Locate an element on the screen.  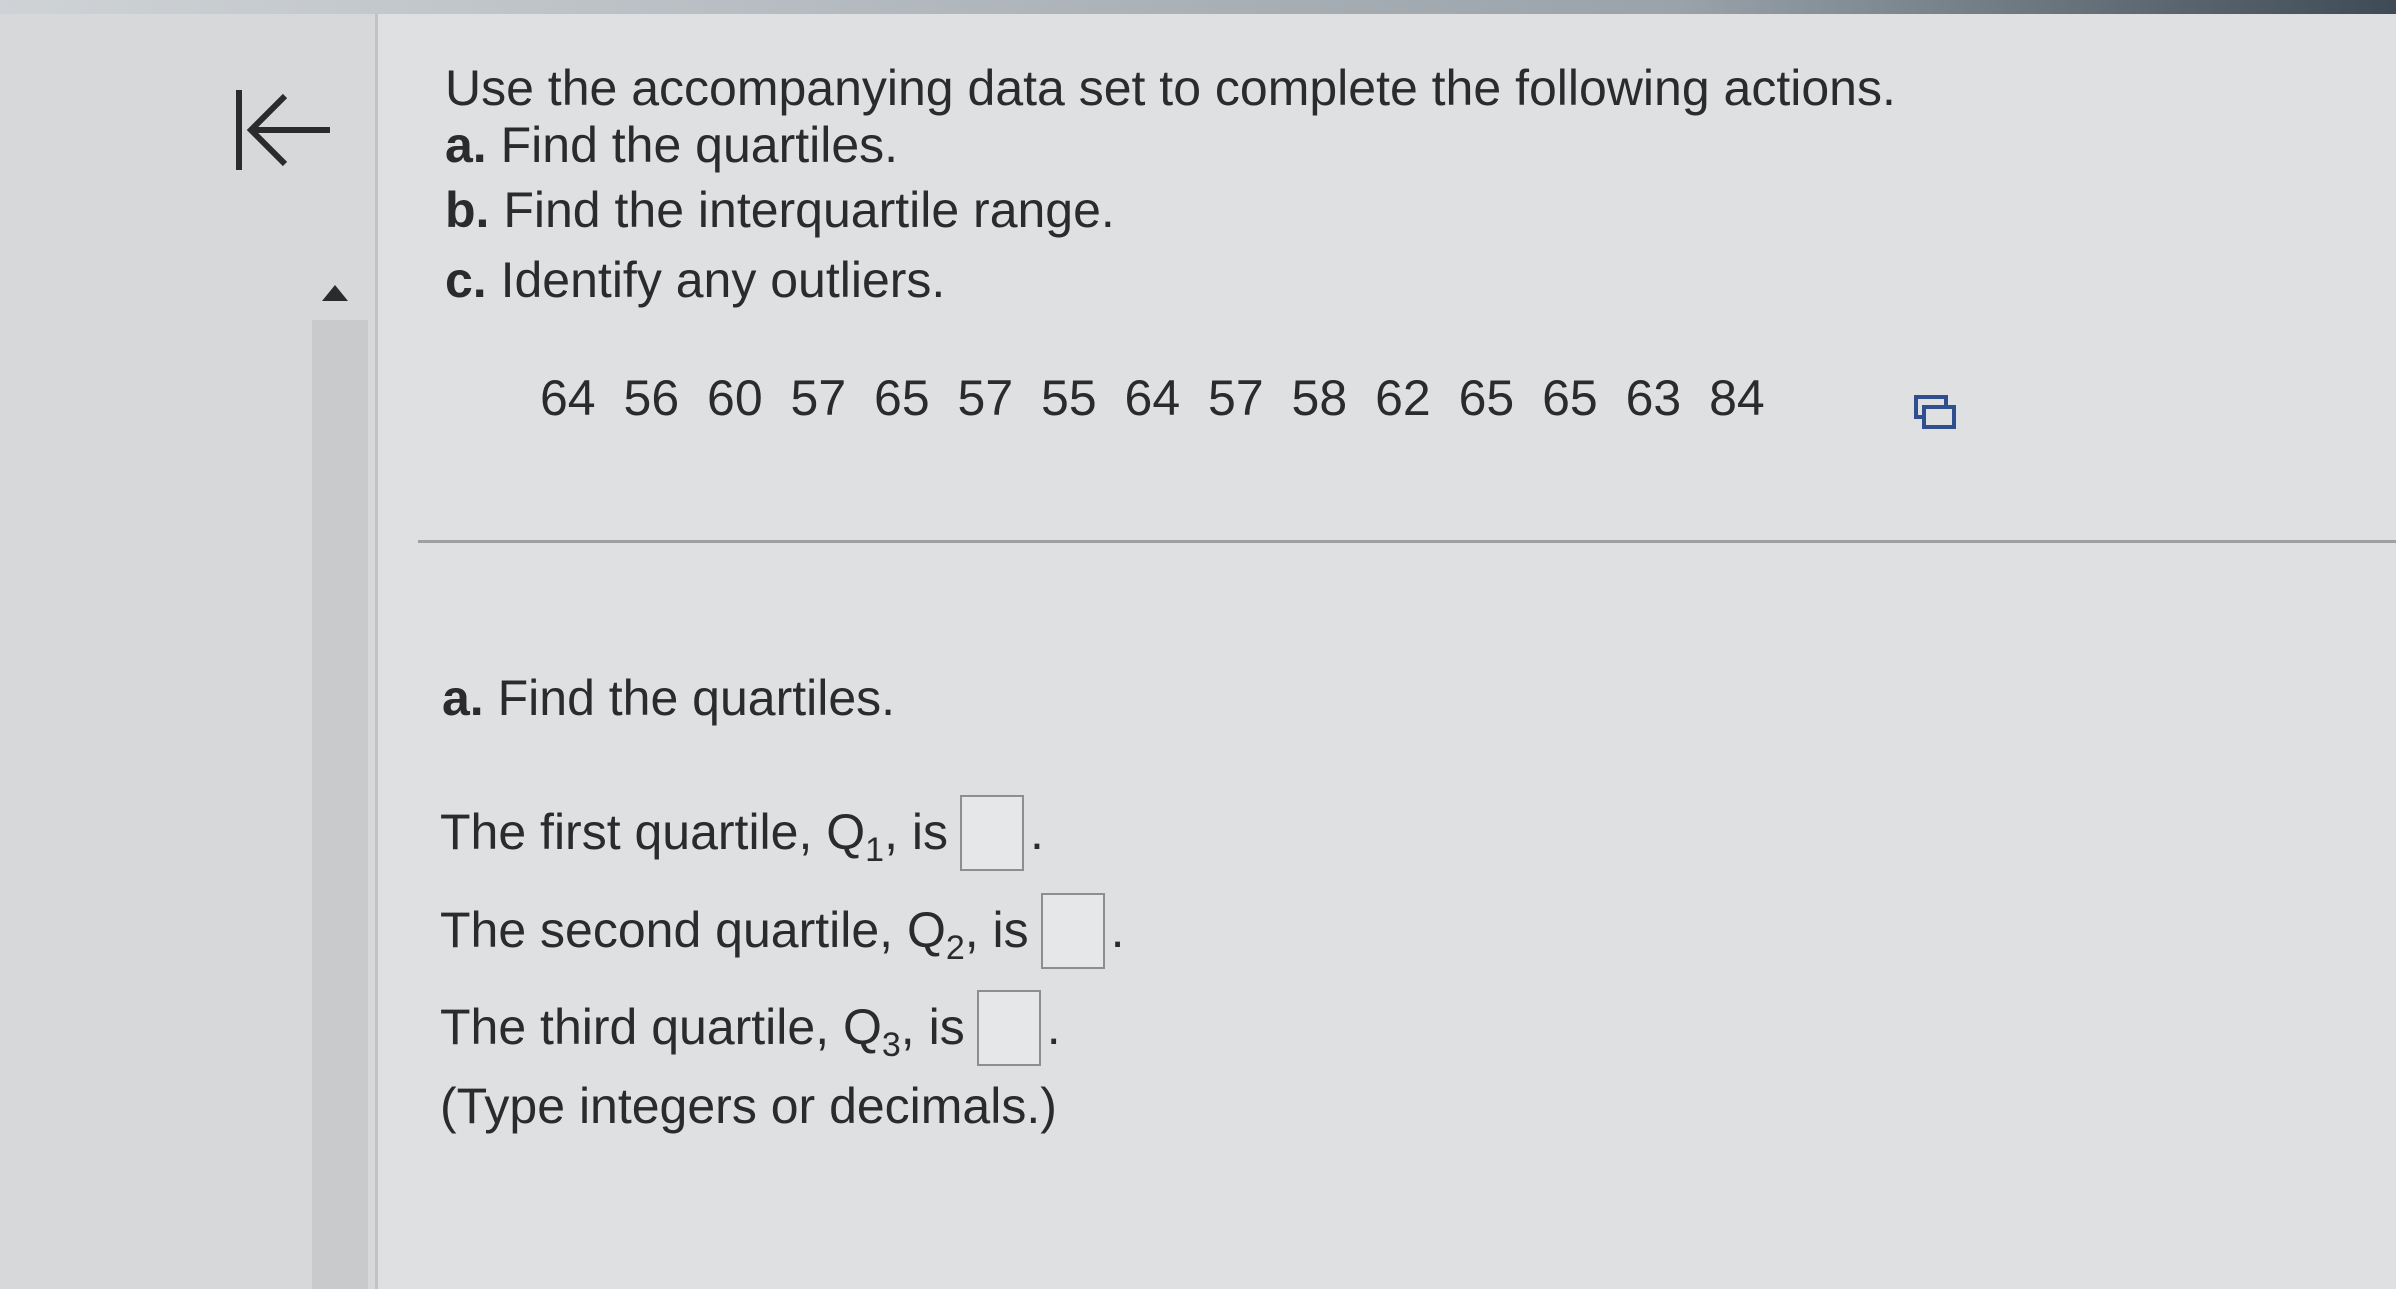
question-part-c: c. Identify any outliers. is located at coordinates (695, 280).